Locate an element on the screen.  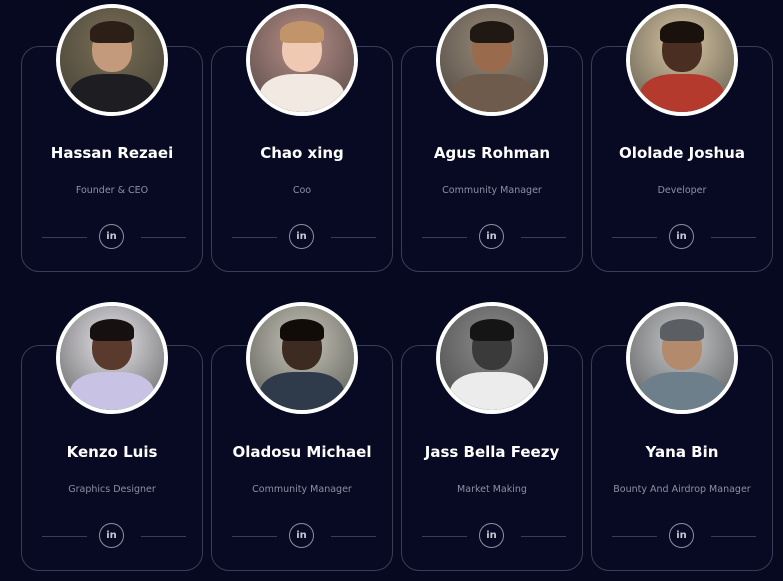
member-role: Coo is located at coordinates (302, 190).